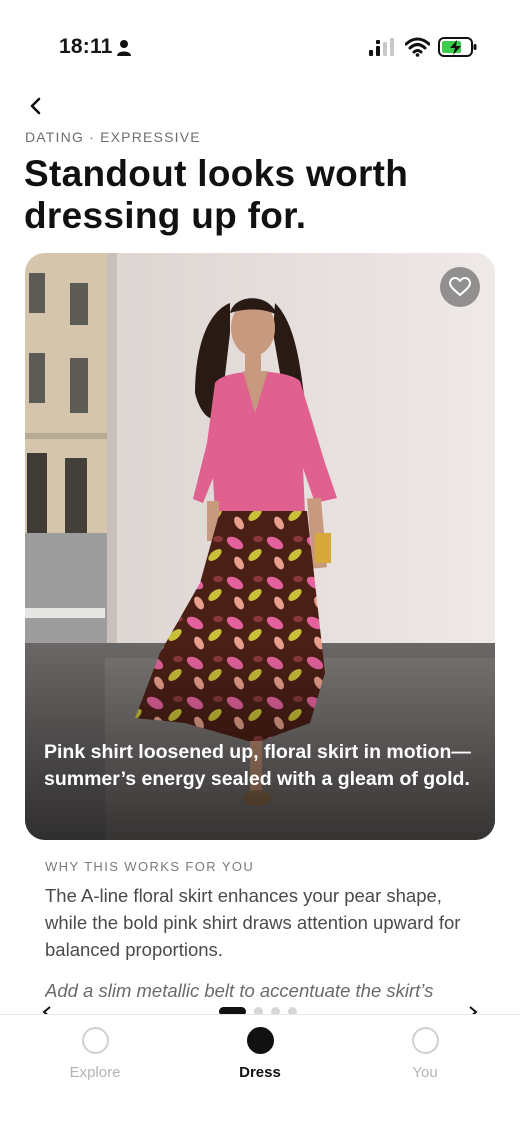 The image size is (520, 1129). I want to click on tab-dress: Dress, so click(260, 1054).